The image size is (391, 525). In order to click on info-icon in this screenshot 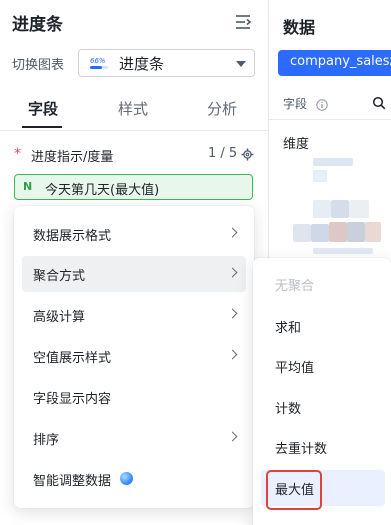, I will do `click(322, 103)`.